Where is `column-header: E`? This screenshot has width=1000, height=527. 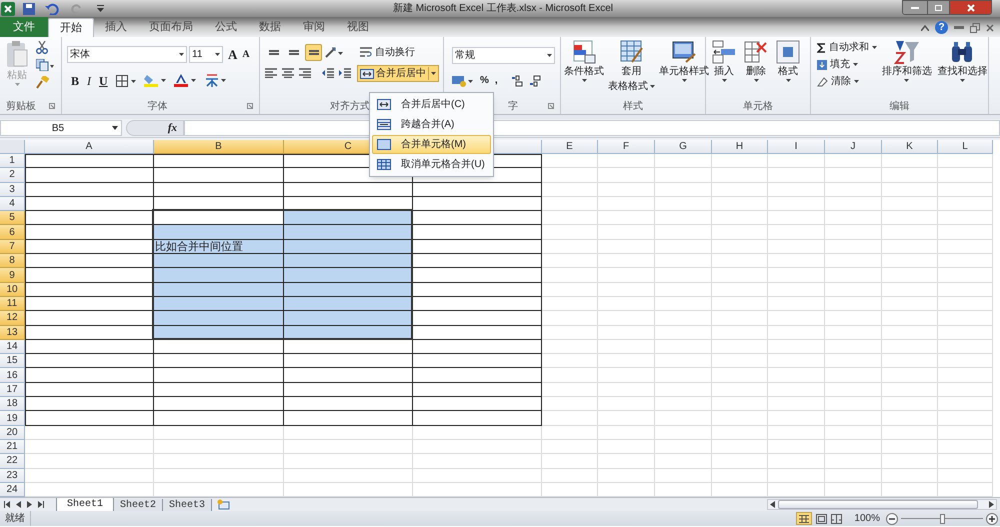 column-header: E is located at coordinates (570, 147).